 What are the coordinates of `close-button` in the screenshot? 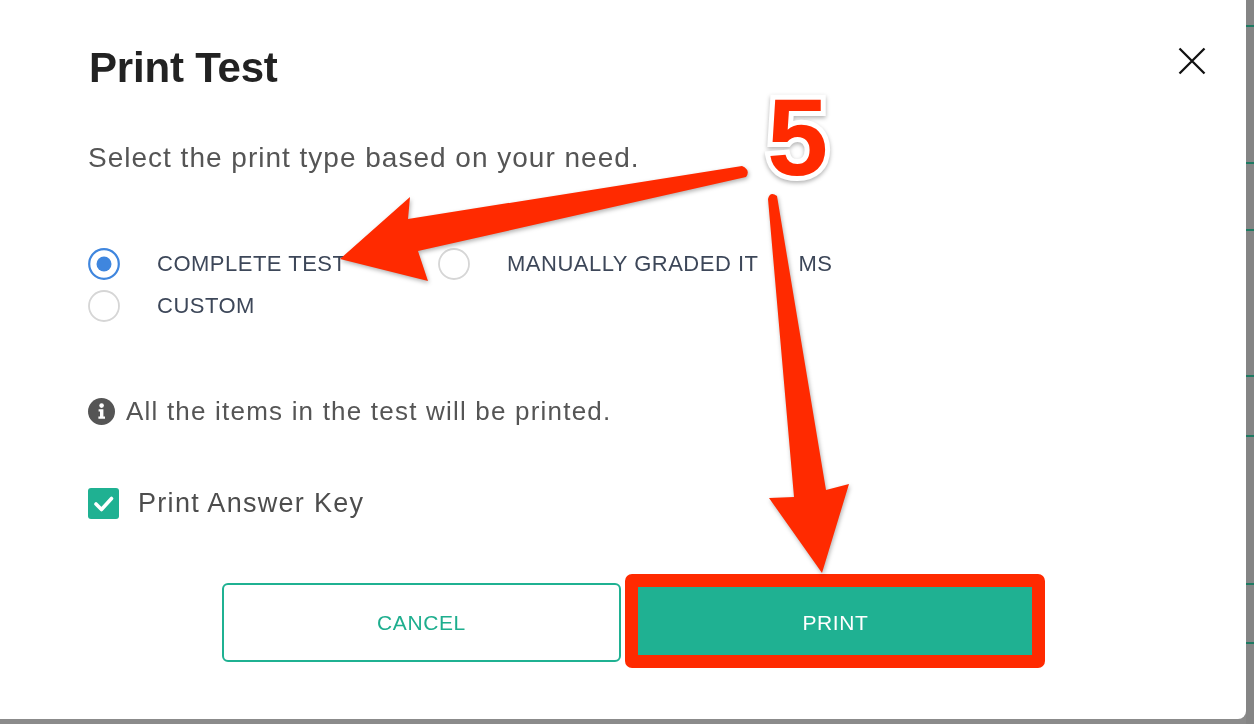 It's located at (1192, 61).